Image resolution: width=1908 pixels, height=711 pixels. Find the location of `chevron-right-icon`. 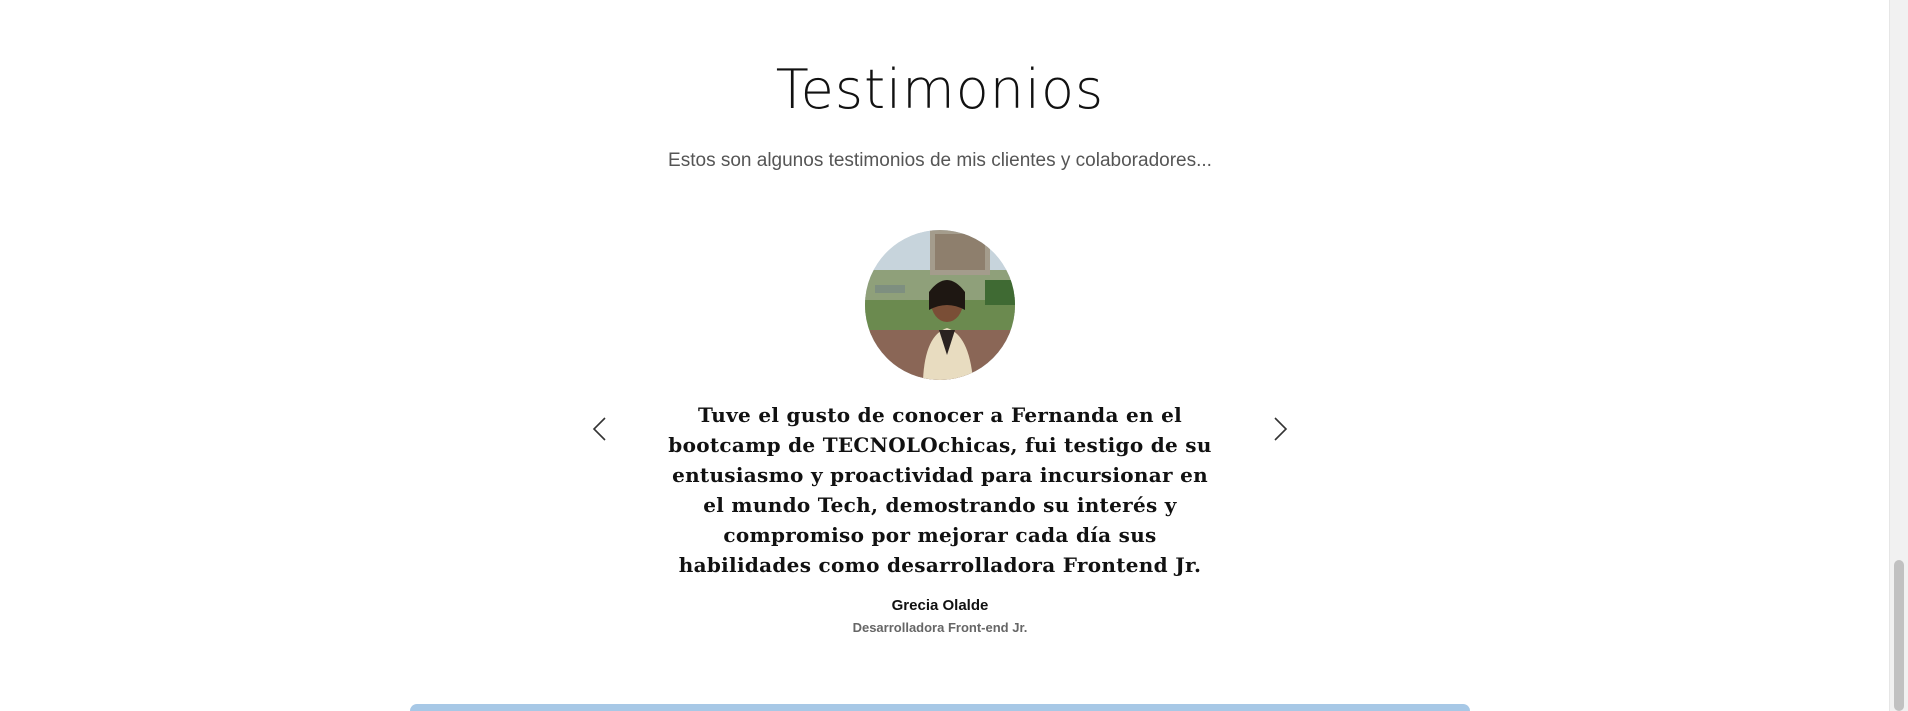

chevron-right-icon is located at coordinates (1280, 429).